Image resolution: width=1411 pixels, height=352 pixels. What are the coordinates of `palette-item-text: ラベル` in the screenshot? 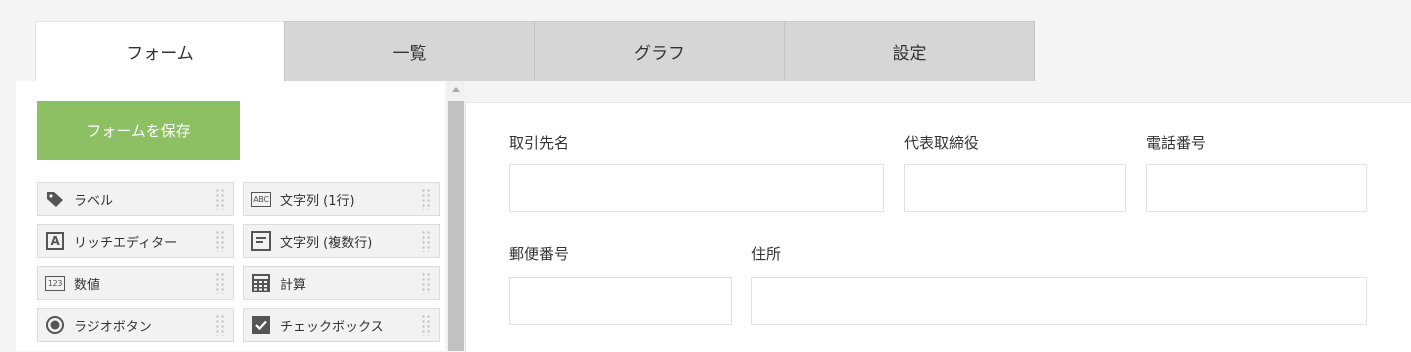 It's located at (94, 201).